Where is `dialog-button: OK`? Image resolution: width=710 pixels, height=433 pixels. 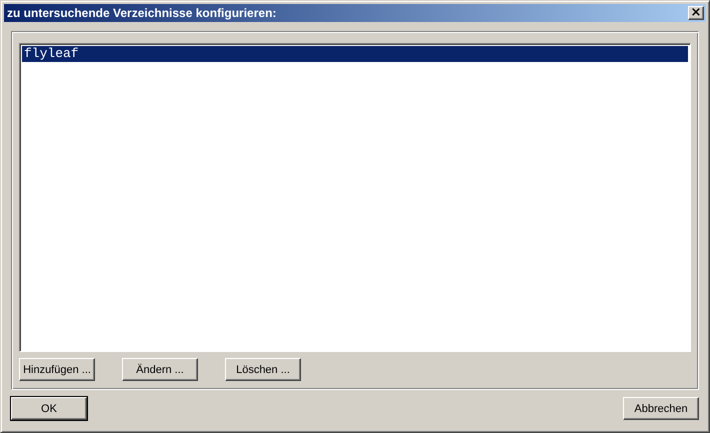 dialog-button: OK is located at coordinates (49, 408).